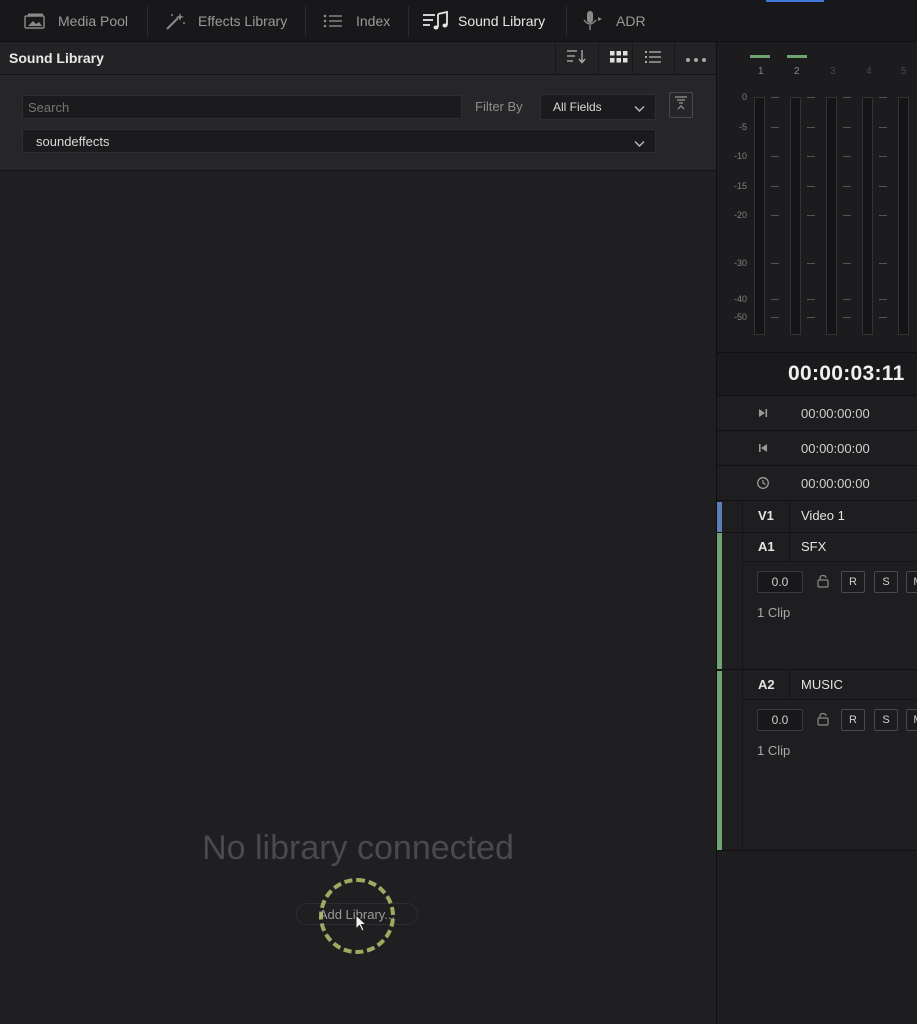  Describe the element at coordinates (740, 299) in the screenshot. I see `meter-scale-label: -40` at that location.